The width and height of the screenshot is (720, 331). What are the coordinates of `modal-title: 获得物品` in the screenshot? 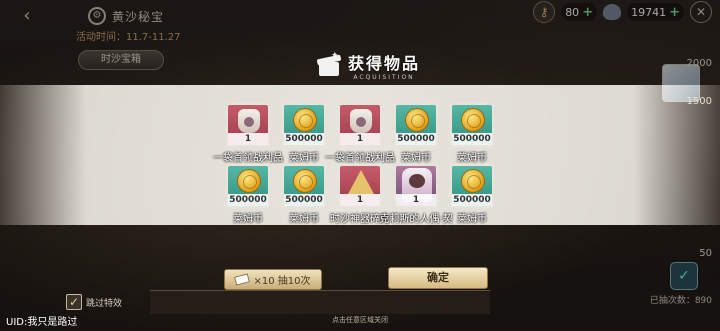 It's located at (384, 63).